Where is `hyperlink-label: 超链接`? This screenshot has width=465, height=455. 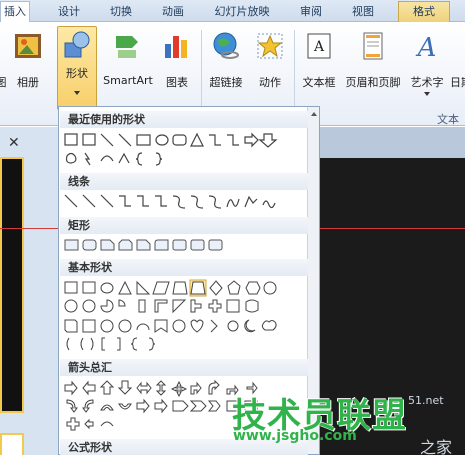
hyperlink-label: 超链接 is located at coordinates (226, 82).